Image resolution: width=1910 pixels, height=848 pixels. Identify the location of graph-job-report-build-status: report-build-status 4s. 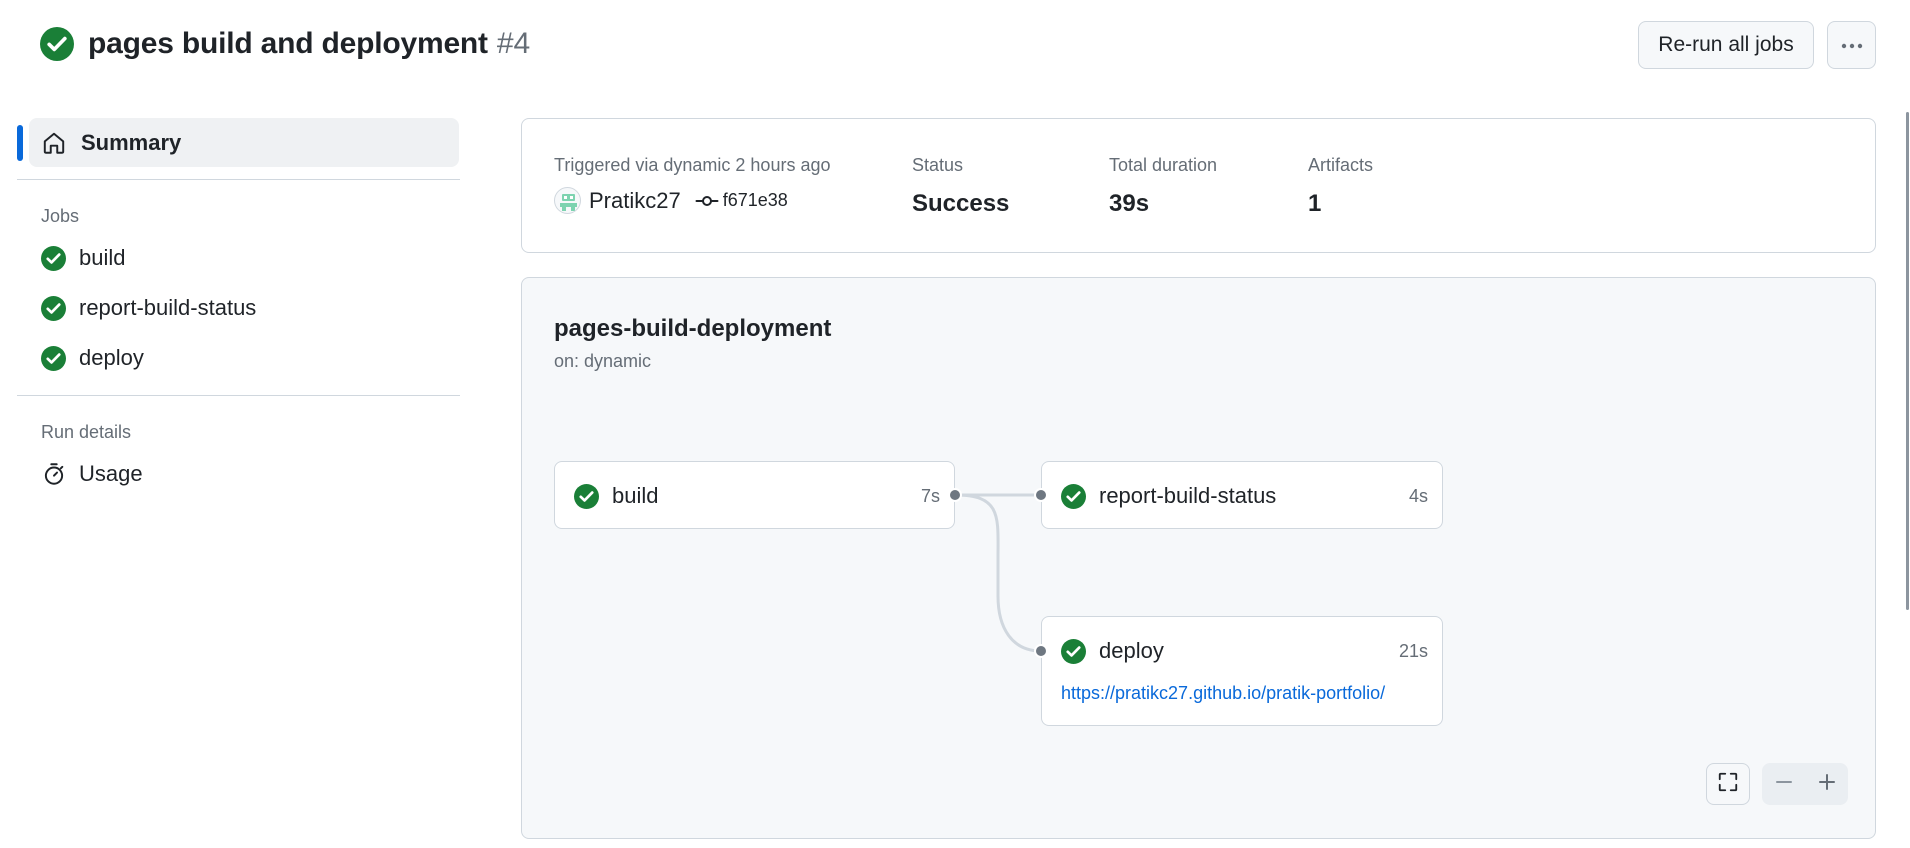
(1242, 495).